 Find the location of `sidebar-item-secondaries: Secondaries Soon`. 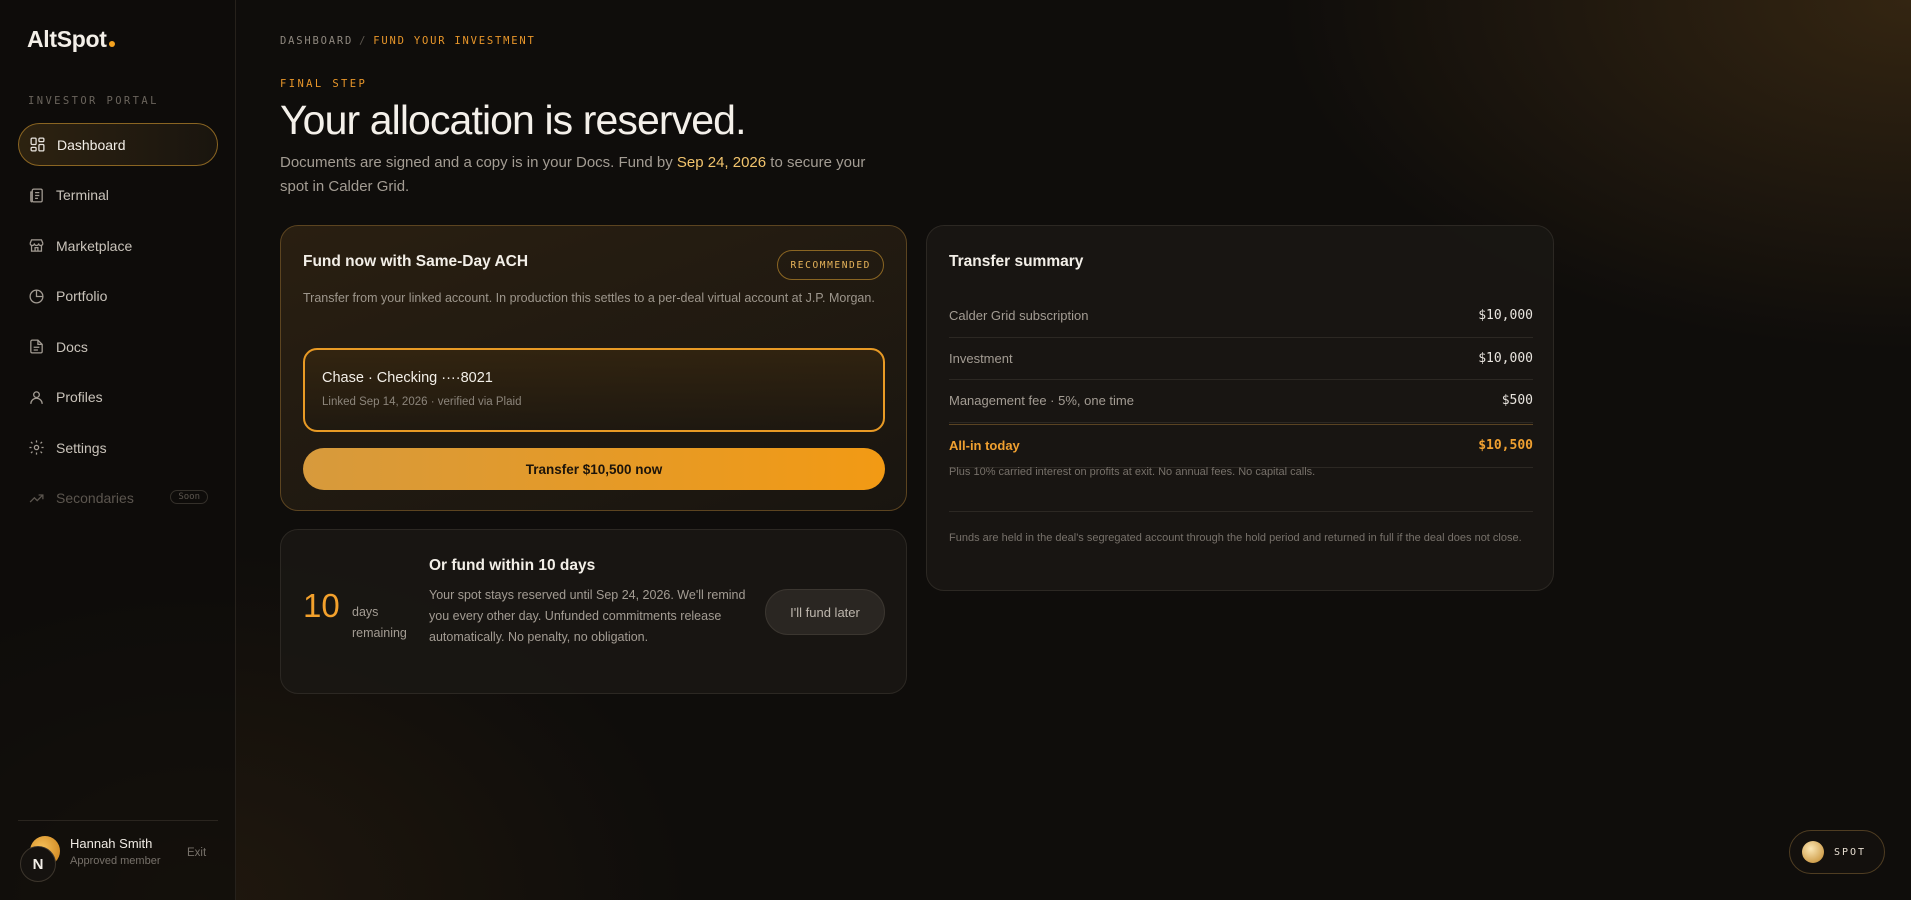

sidebar-item-secondaries: Secondaries Soon is located at coordinates (118, 498).